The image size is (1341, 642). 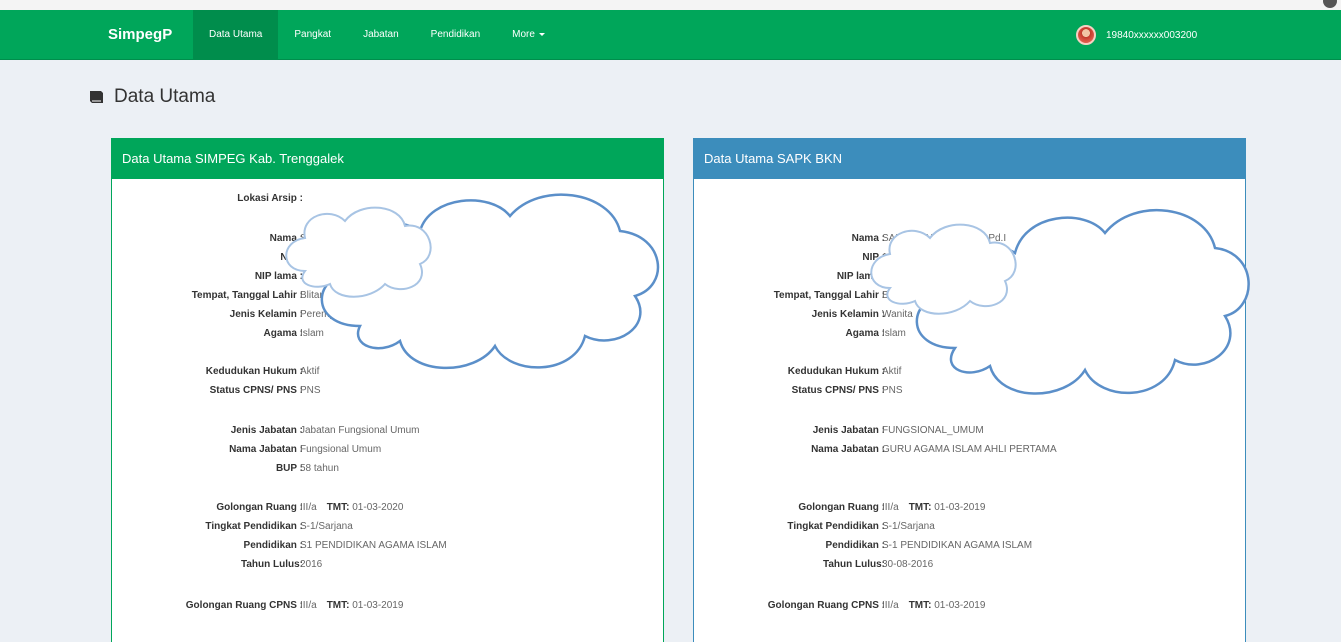 What do you see at coordinates (897, 314) in the screenshot?
I see `value-jenis-kelamin: Wanita` at bounding box center [897, 314].